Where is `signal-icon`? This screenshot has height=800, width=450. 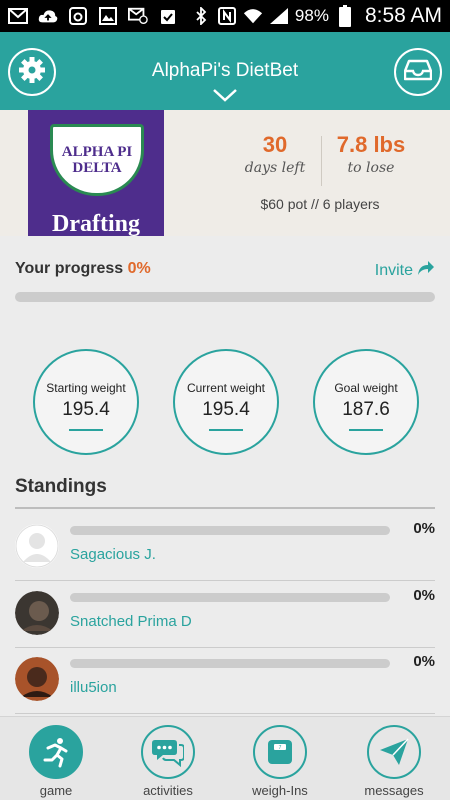 signal-icon is located at coordinates (279, 16).